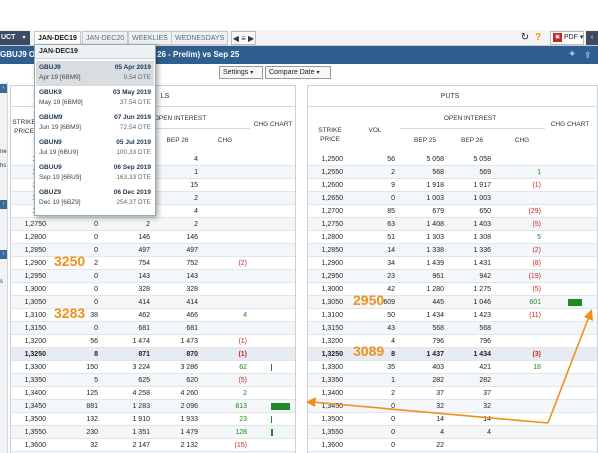 The image size is (598, 453). I want to click on annotation-arrows, so click(449, 366).